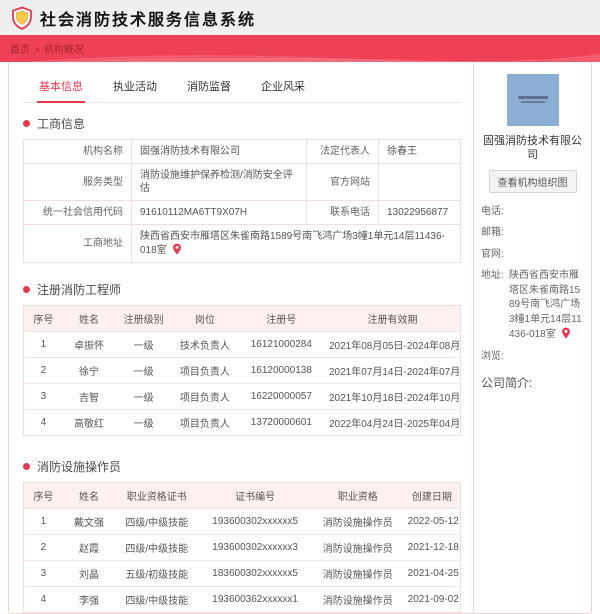 The width and height of the screenshot is (600, 614). I want to click on field-value: 91610112MA6TT9X07H, so click(219, 212).